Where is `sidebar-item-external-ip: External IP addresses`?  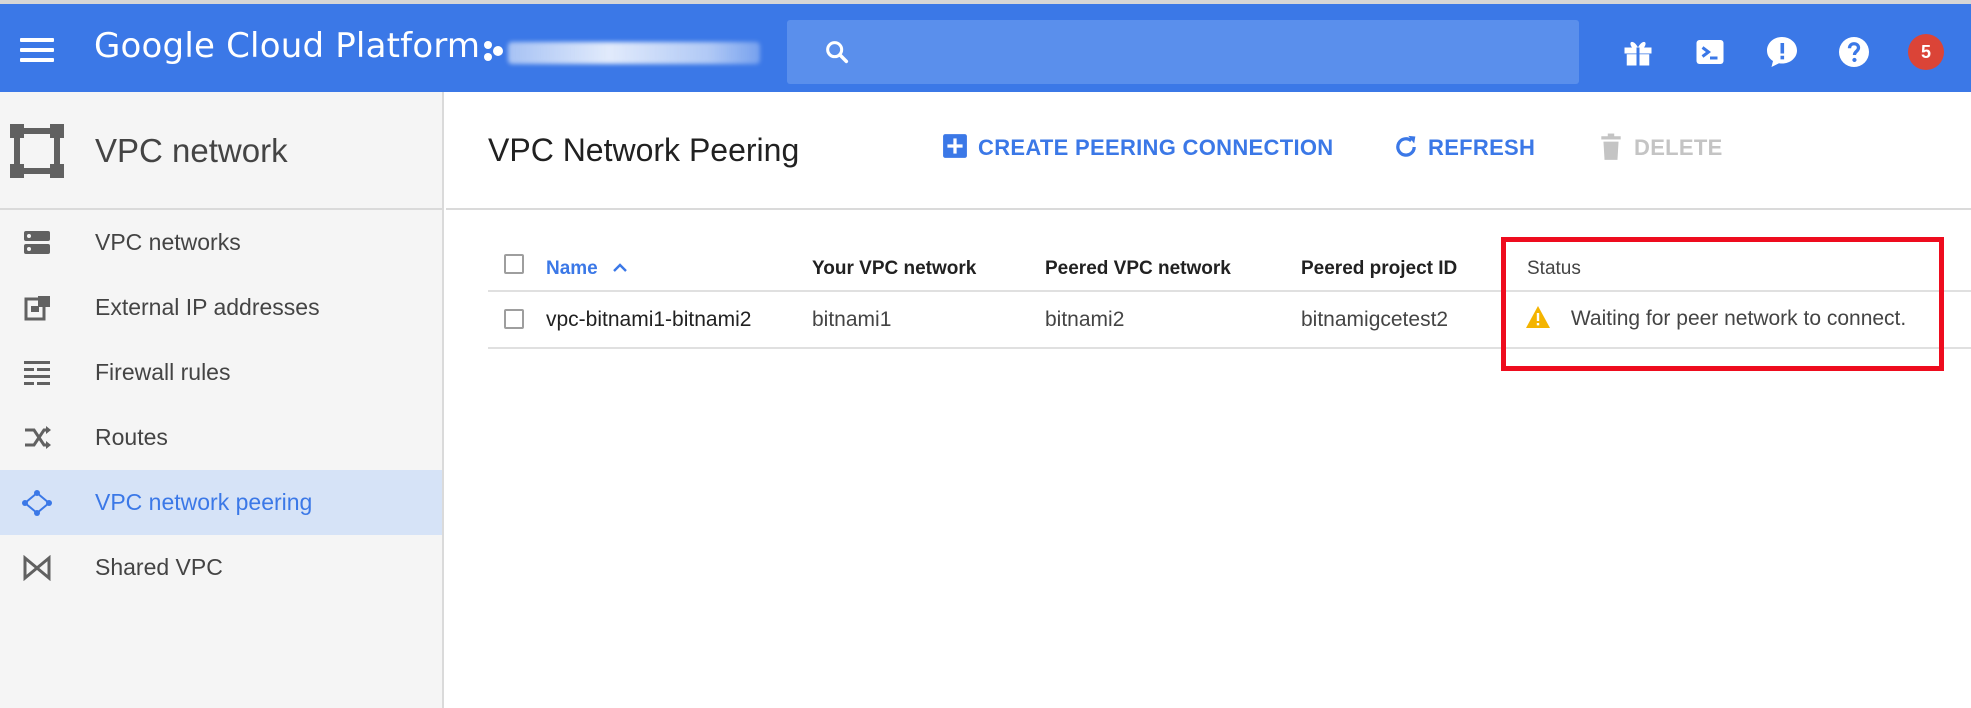 sidebar-item-external-ip: External IP addresses is located at coordinates (221, 307).